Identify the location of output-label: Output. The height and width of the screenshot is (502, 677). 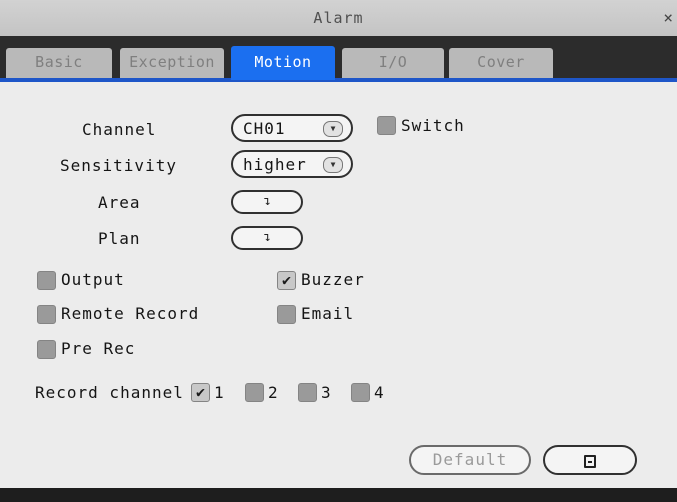
(93, 279).